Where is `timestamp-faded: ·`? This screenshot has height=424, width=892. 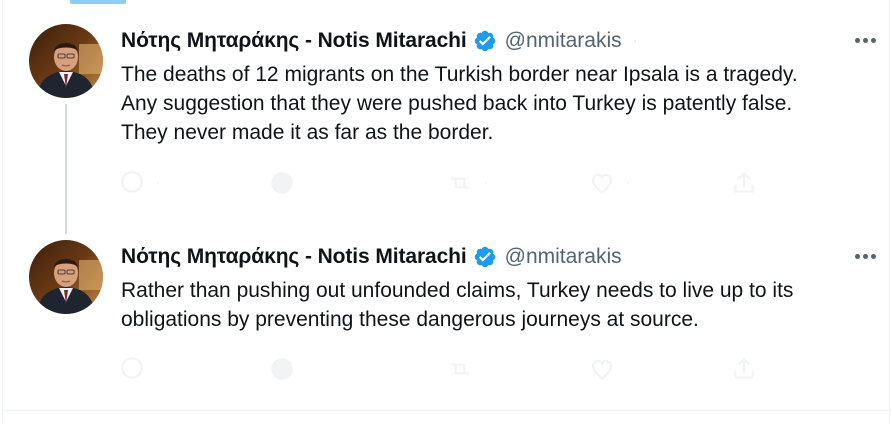
timestamp-faded: · is located at coordinates (635, 40).